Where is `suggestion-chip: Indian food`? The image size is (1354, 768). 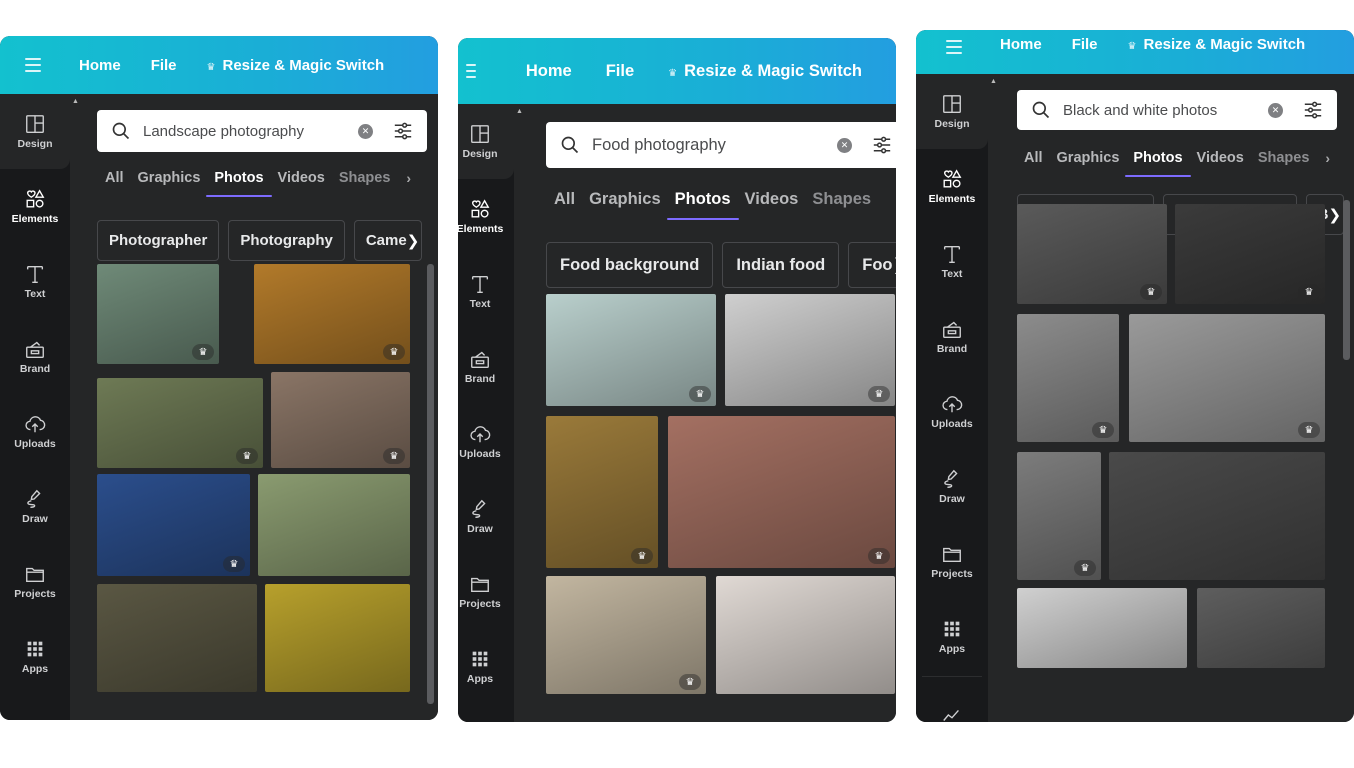
suggestion-chip: Indian food is located at coordinates (781, 265).